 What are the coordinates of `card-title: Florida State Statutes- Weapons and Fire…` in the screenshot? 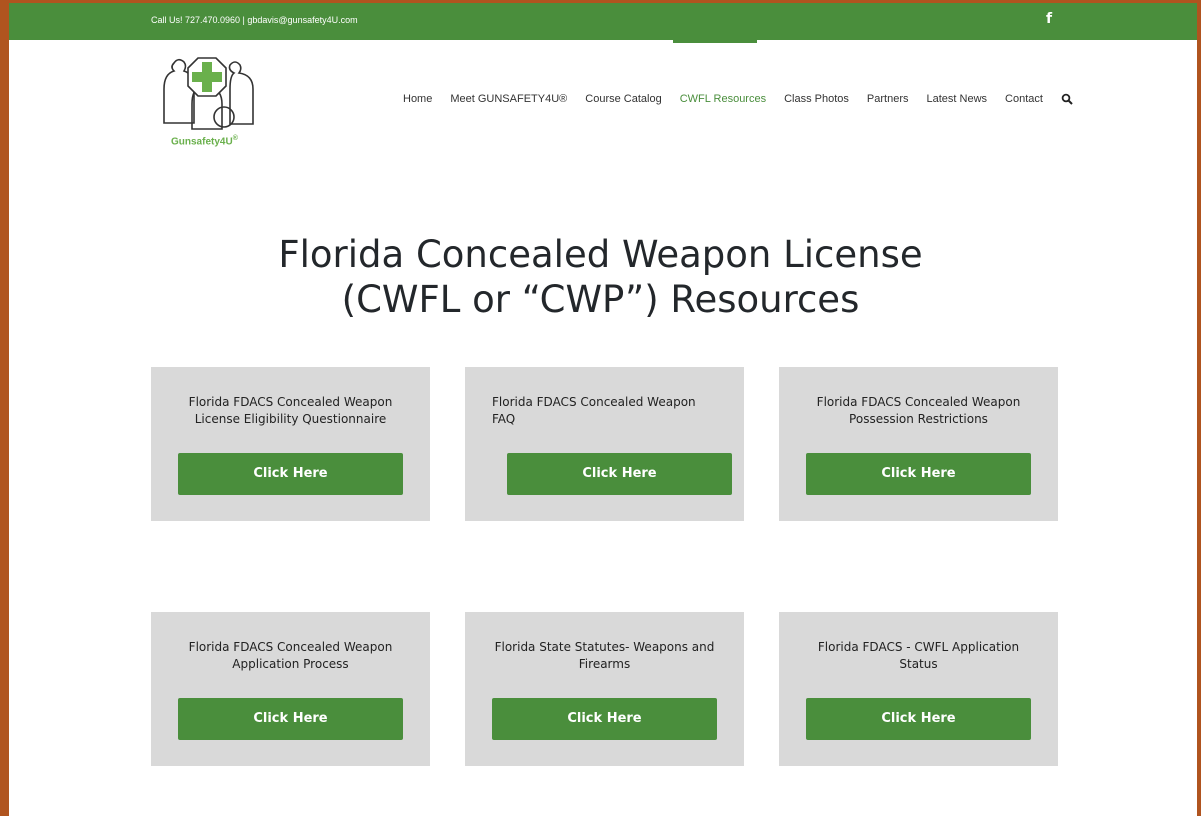 It's located at (604, 655).